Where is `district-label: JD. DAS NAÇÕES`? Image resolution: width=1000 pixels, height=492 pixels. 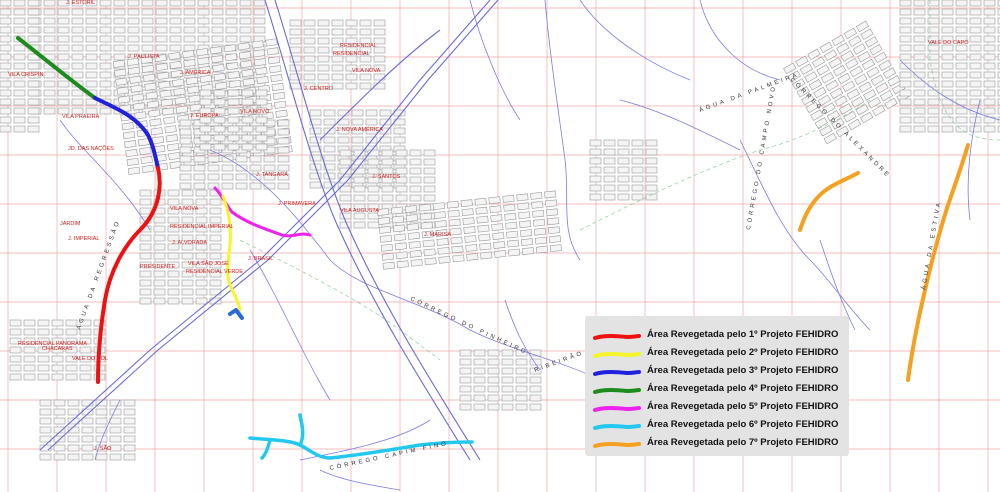 district-label: JD. DAS NAÇÕES is located at coordinates (91, 148).